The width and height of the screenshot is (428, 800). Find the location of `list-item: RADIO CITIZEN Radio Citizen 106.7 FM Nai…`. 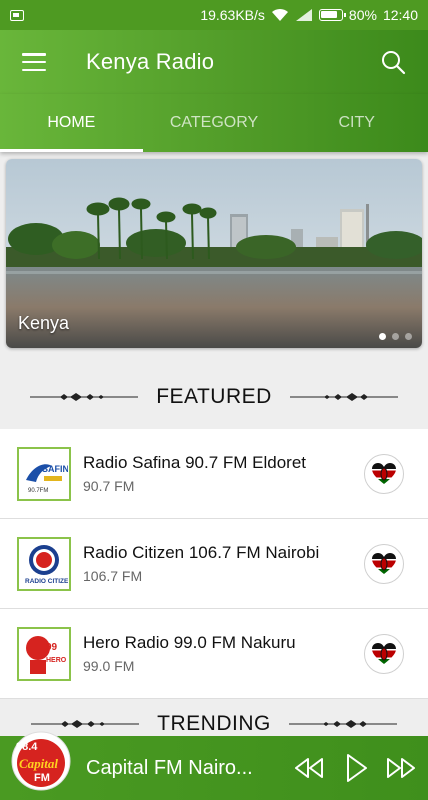

list-item: RADIO CITIZEN Radio Citizen 106.7 FM Nai… is located at coordinates (214, 564).